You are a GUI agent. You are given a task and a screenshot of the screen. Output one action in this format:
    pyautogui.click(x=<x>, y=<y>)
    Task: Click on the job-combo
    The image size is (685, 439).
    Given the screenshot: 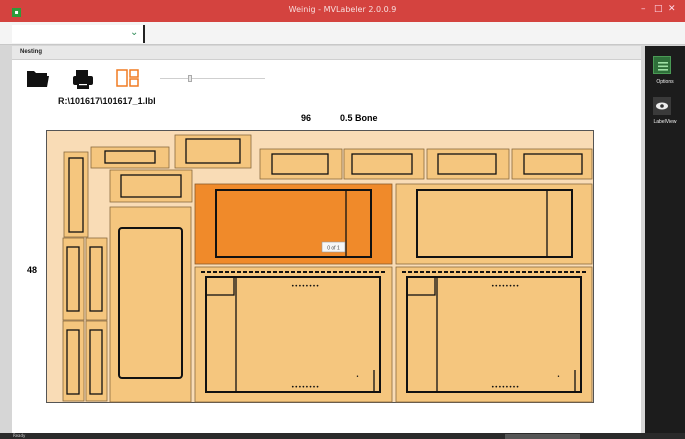 What is the action you would take?
    pyautogui.click(x=78, y=34)
    